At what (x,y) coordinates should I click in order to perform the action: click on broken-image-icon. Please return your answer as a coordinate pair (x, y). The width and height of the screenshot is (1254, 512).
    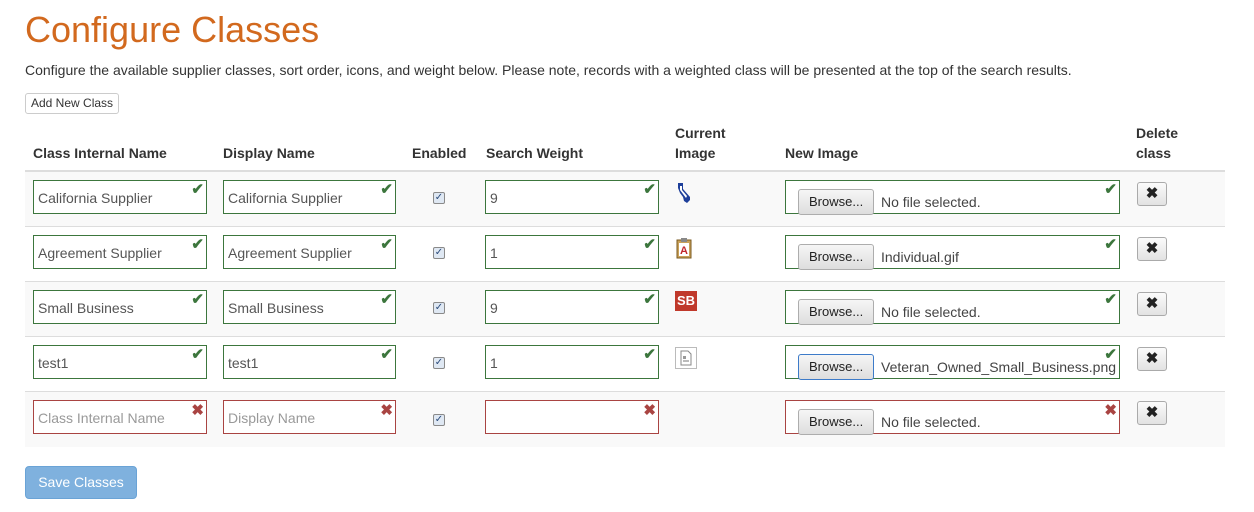
    Looking at the image, I should click on (686, 360).